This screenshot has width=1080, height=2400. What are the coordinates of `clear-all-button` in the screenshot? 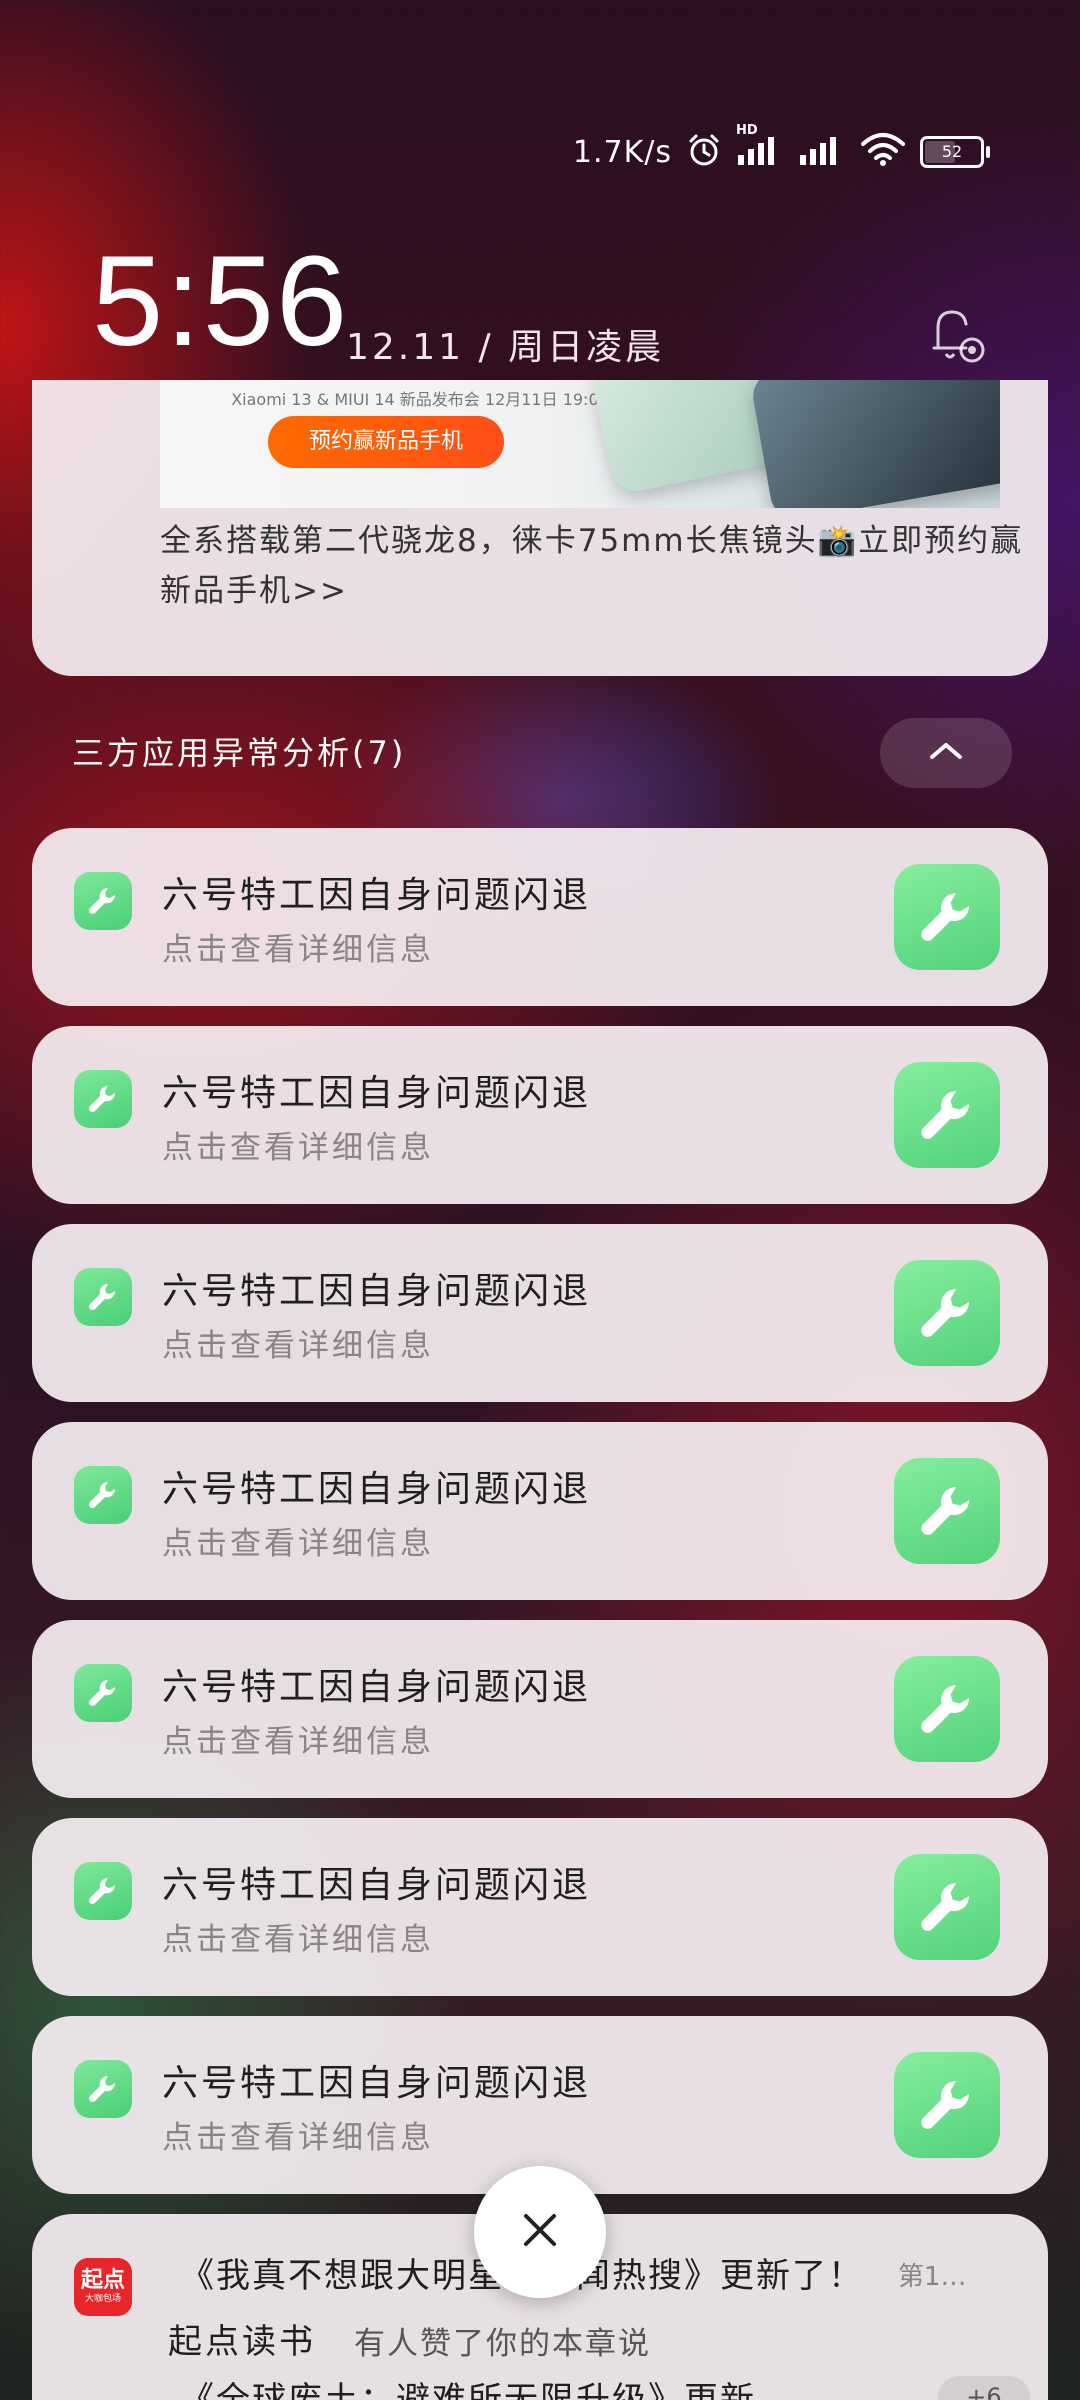 It's located at (540, 2232).